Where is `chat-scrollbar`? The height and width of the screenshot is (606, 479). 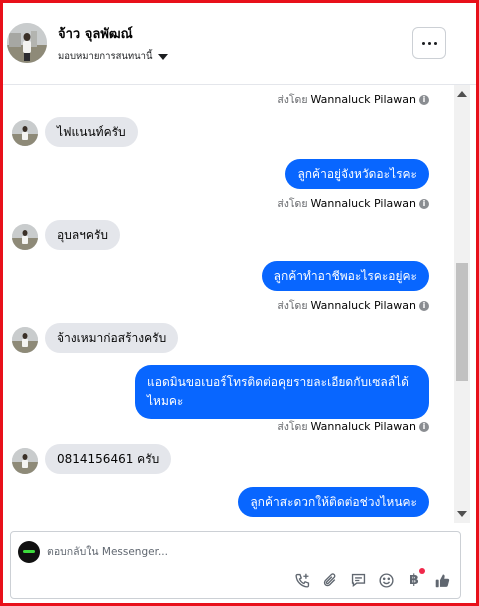 chat-scrollbar is located at coordinates (462, 304).